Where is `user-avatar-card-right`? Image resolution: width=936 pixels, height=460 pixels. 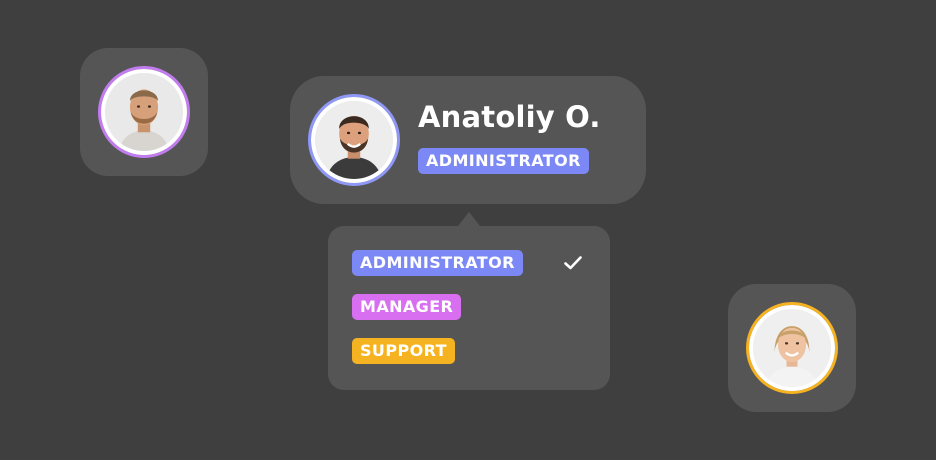 user-avatar-card-right is located at coordinates (792, 348).